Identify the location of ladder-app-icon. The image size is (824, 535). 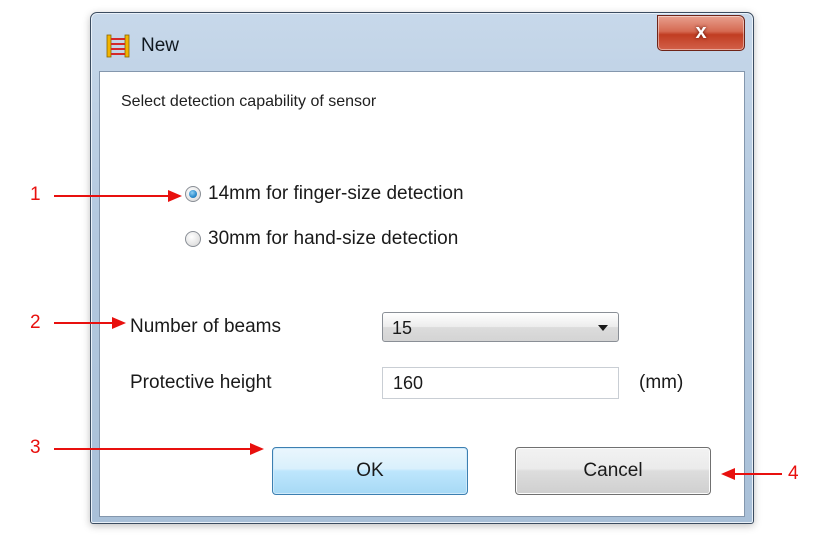
(118, 46).